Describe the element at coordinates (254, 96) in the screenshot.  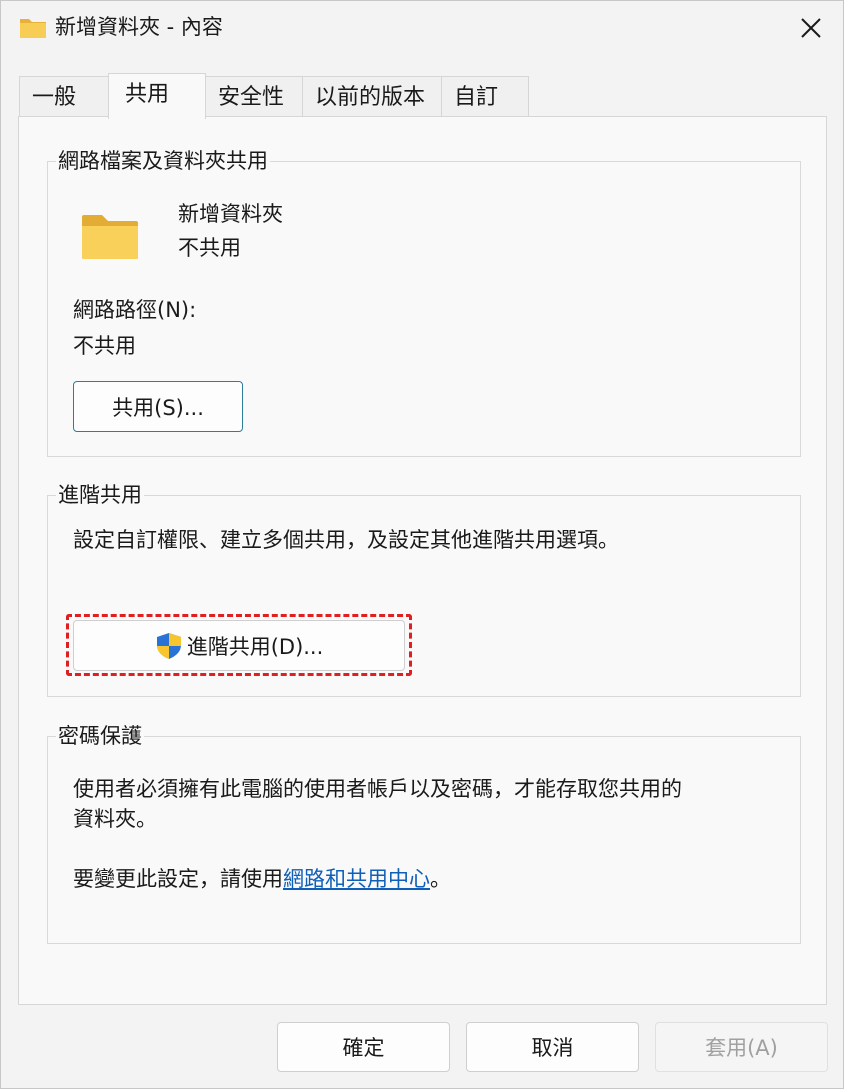
I see `tab-security: 安全性` at that location.